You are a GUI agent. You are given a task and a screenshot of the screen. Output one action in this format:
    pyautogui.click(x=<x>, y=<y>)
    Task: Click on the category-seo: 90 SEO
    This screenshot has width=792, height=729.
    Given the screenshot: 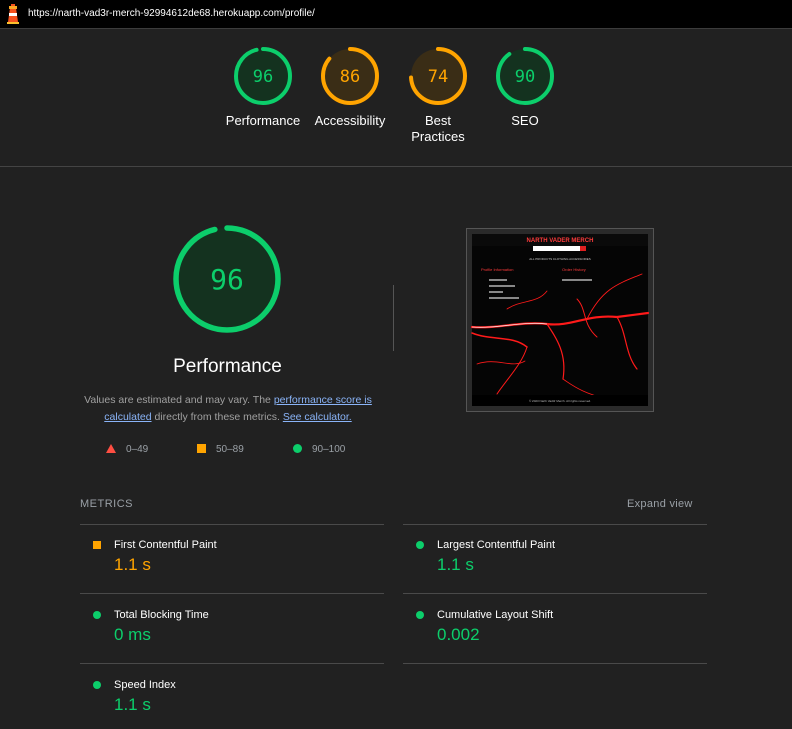 What is the action you would take?
    pyautogui.click(x=525, y=86)
    